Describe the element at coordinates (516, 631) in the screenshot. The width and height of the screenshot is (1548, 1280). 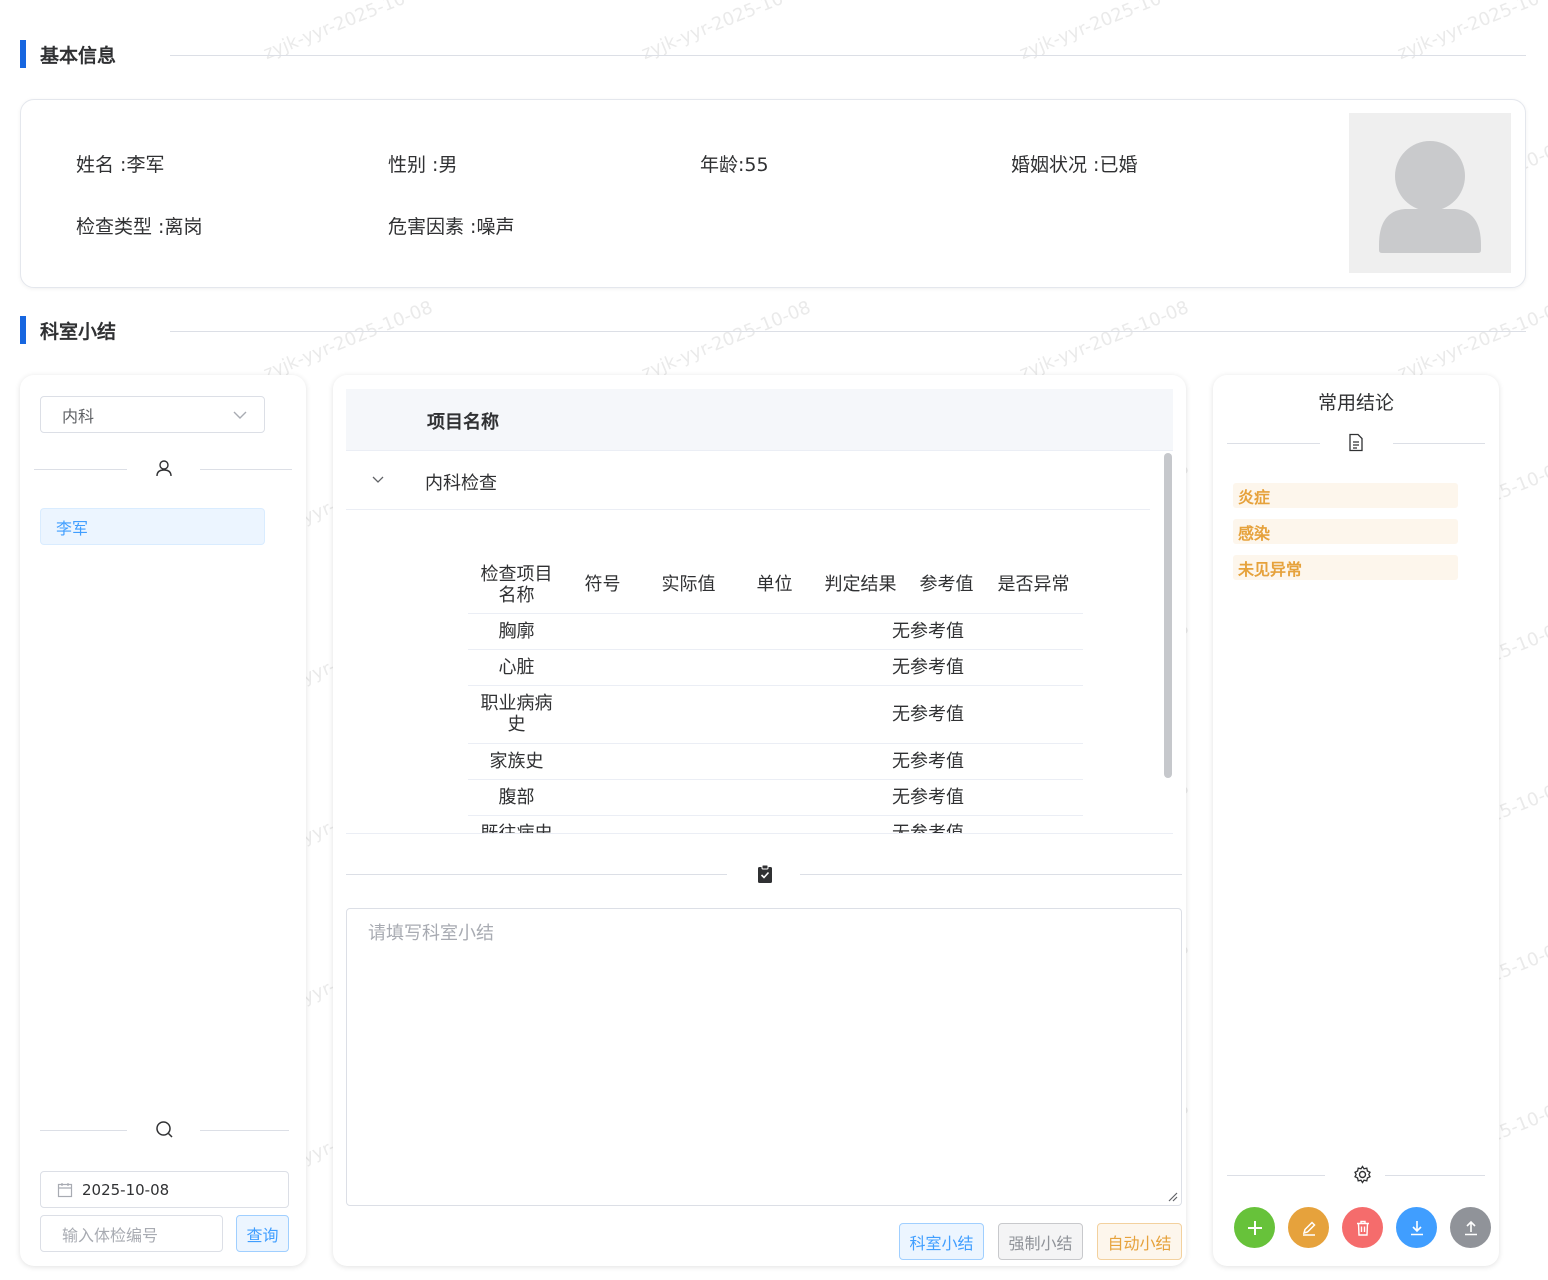
I see `cell-item-name: 胸廓` at that location.